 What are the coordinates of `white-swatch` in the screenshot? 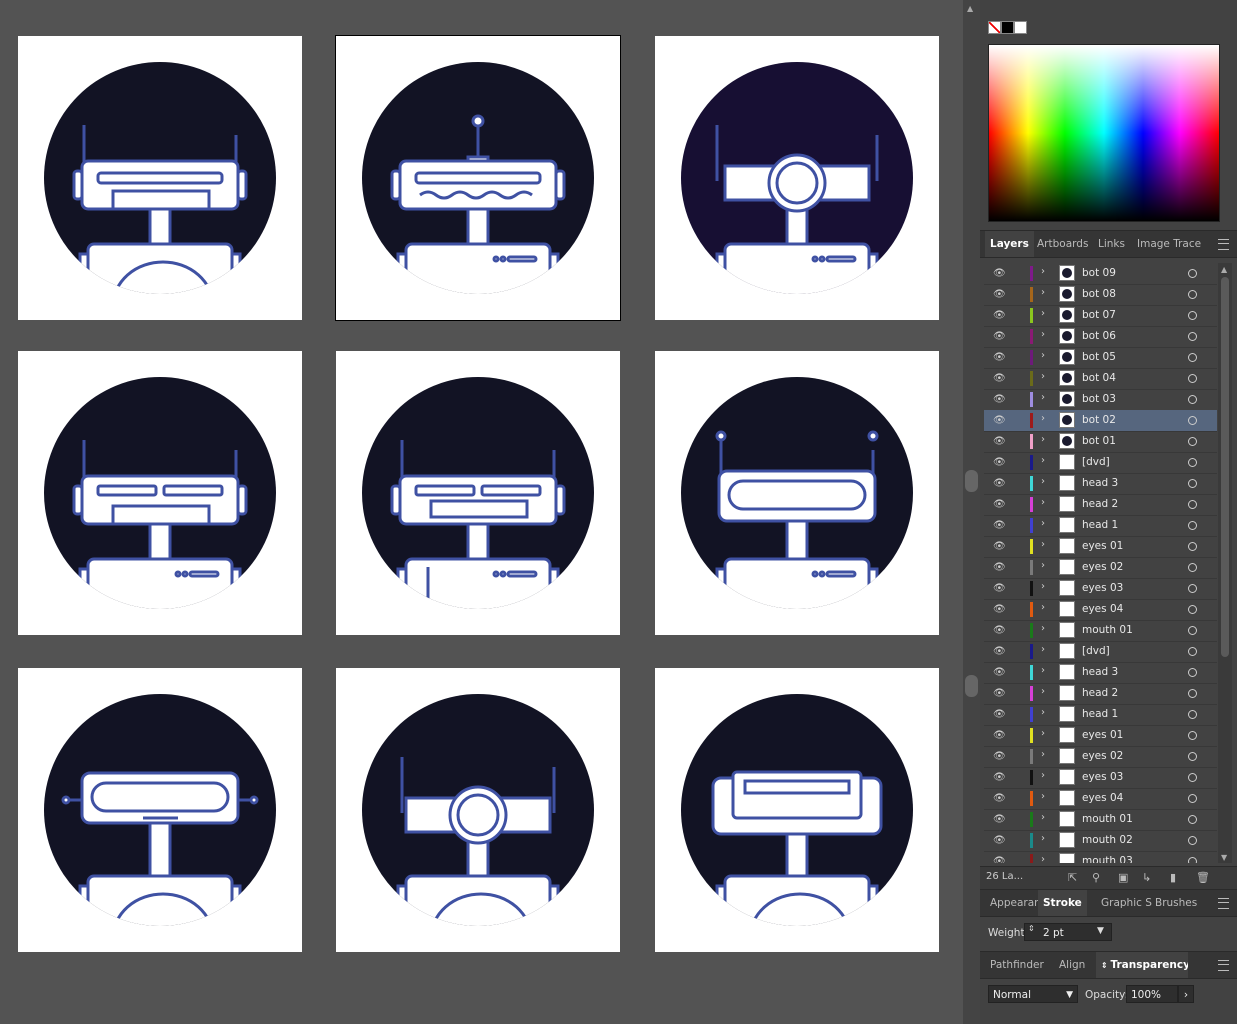 It's located at (1020, 27).